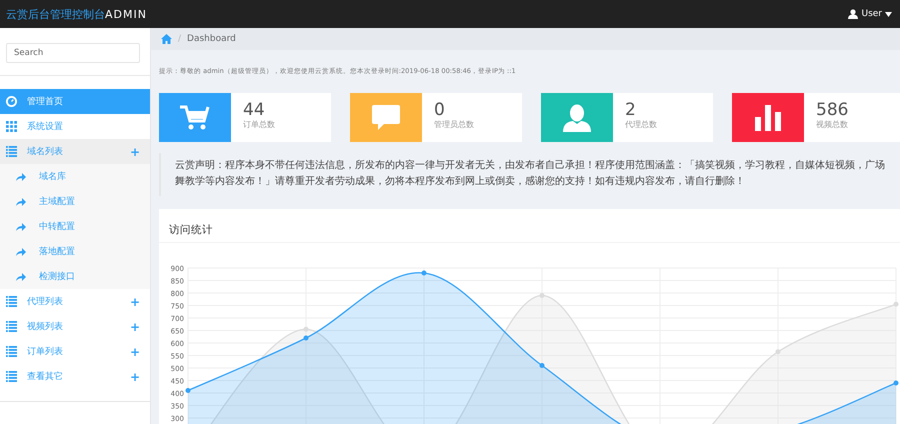 The width and height of the screenshot is (900, 424). What do you see at coordinates (888, 14) in the screenshot?
I see `caret-icon` at bounding box center [888, 14].